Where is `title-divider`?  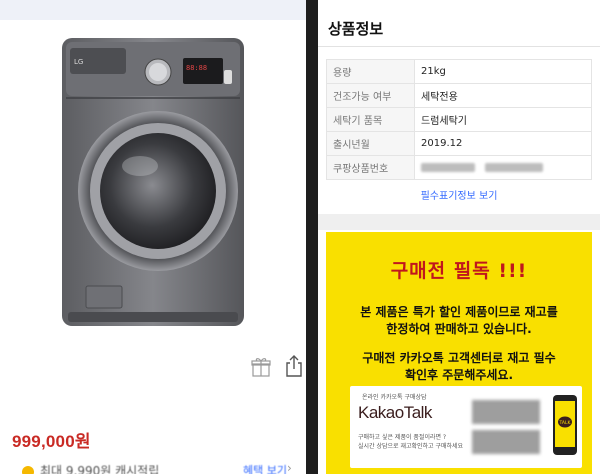
title-divider is located at coordinates (459, 46).